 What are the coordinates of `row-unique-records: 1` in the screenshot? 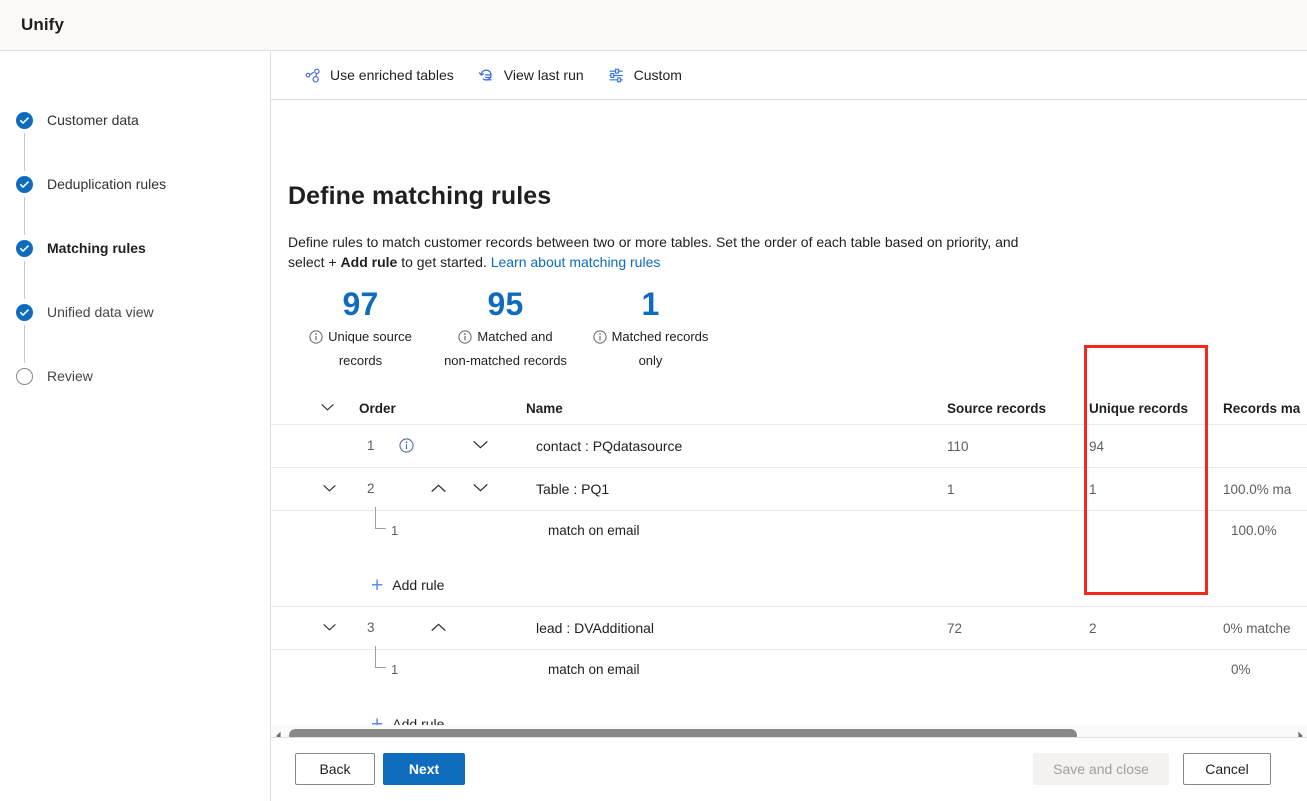 It's located at (1093, 489).